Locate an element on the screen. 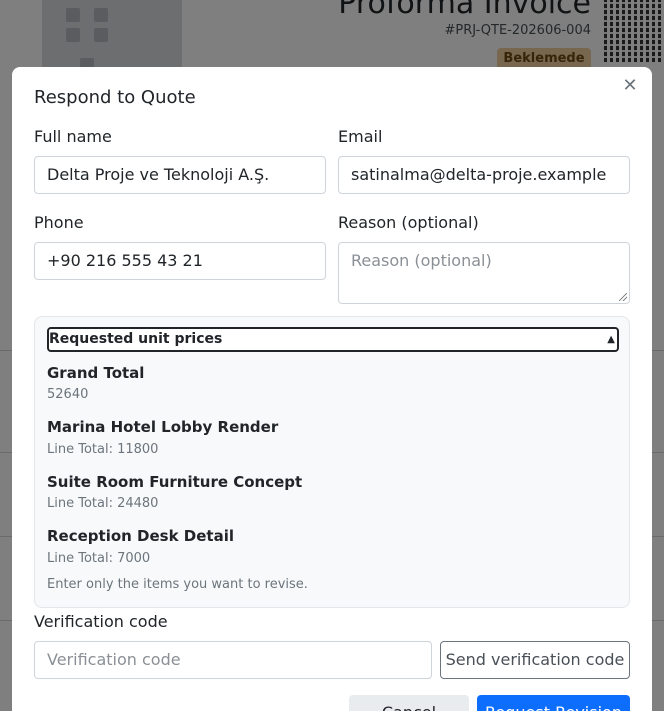 The image size is (664, 711). price-item-detail: Line Total: 24480 is located at coordinates (103, 503).